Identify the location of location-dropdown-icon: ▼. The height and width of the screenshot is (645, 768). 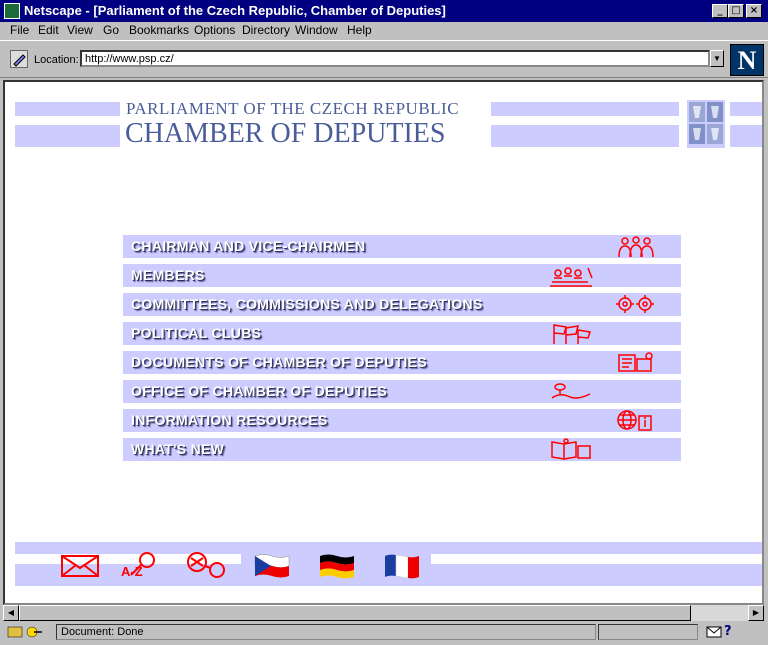
(717, 58).